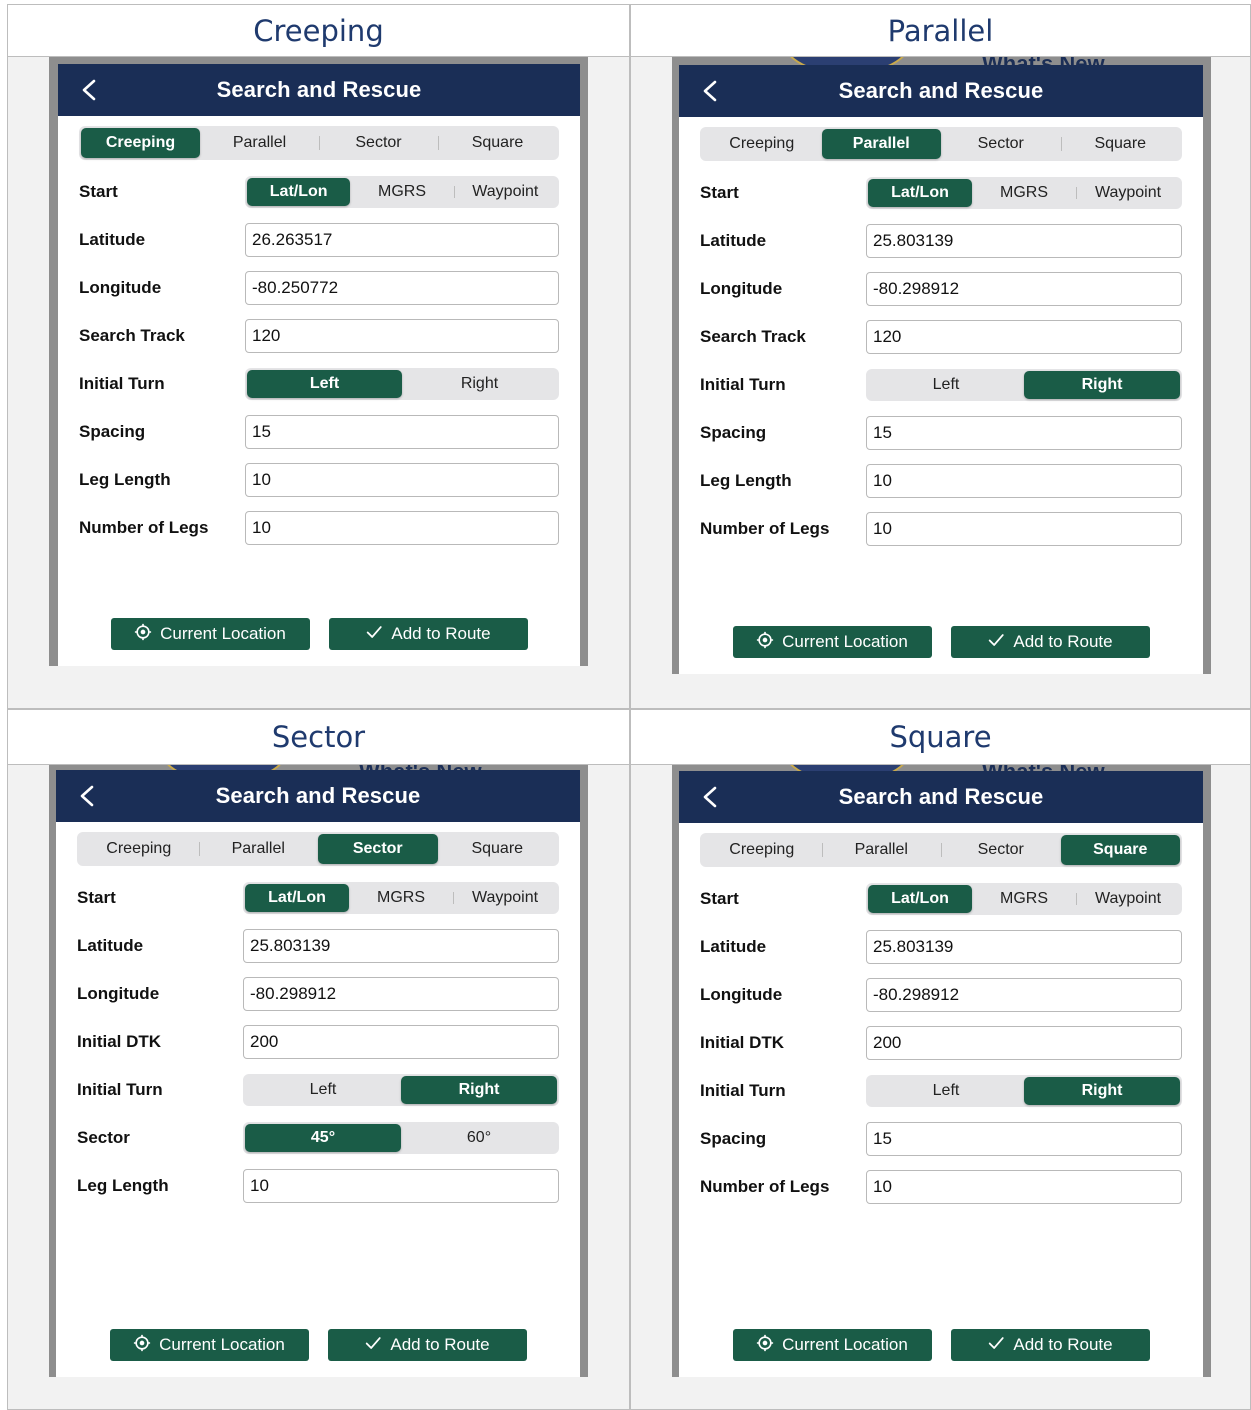 The width and height of the screenshot is (1251, 1410). Describe the element at coordinates (996, 1345) in the screenshot. I see `checkmark-icon` at that location.